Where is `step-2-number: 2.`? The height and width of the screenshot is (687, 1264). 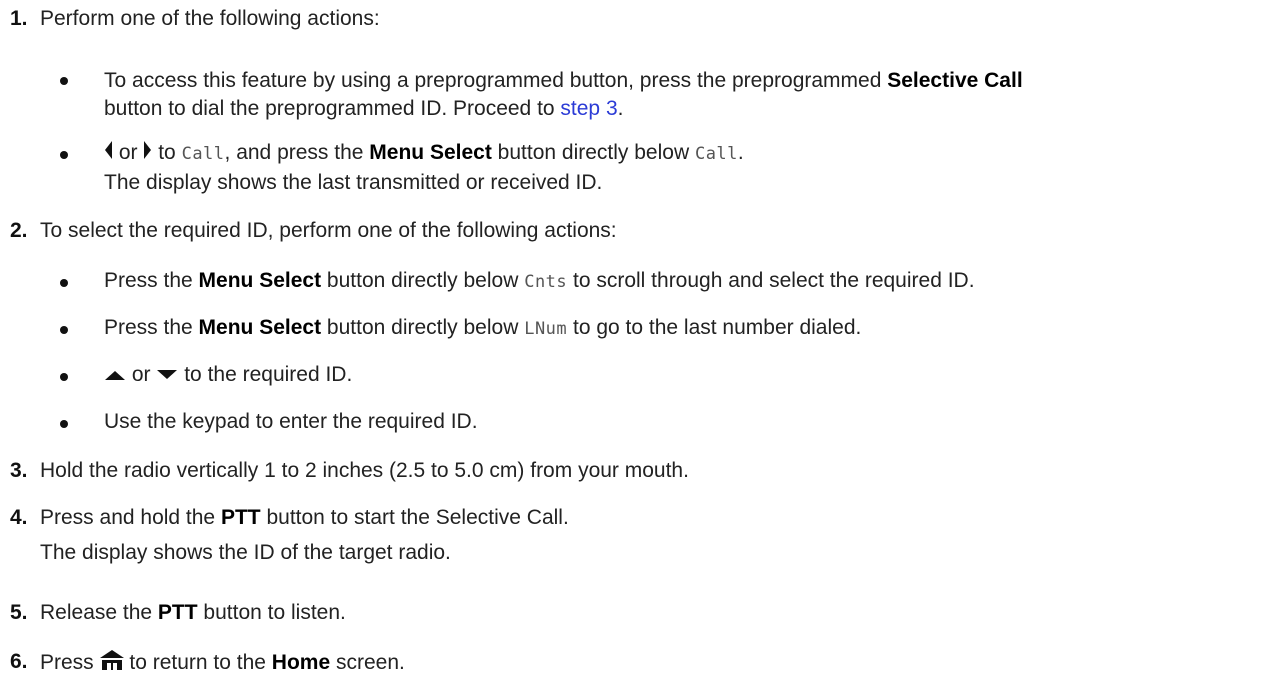 step-2-number: 2. is located at coordinates (19, 230).